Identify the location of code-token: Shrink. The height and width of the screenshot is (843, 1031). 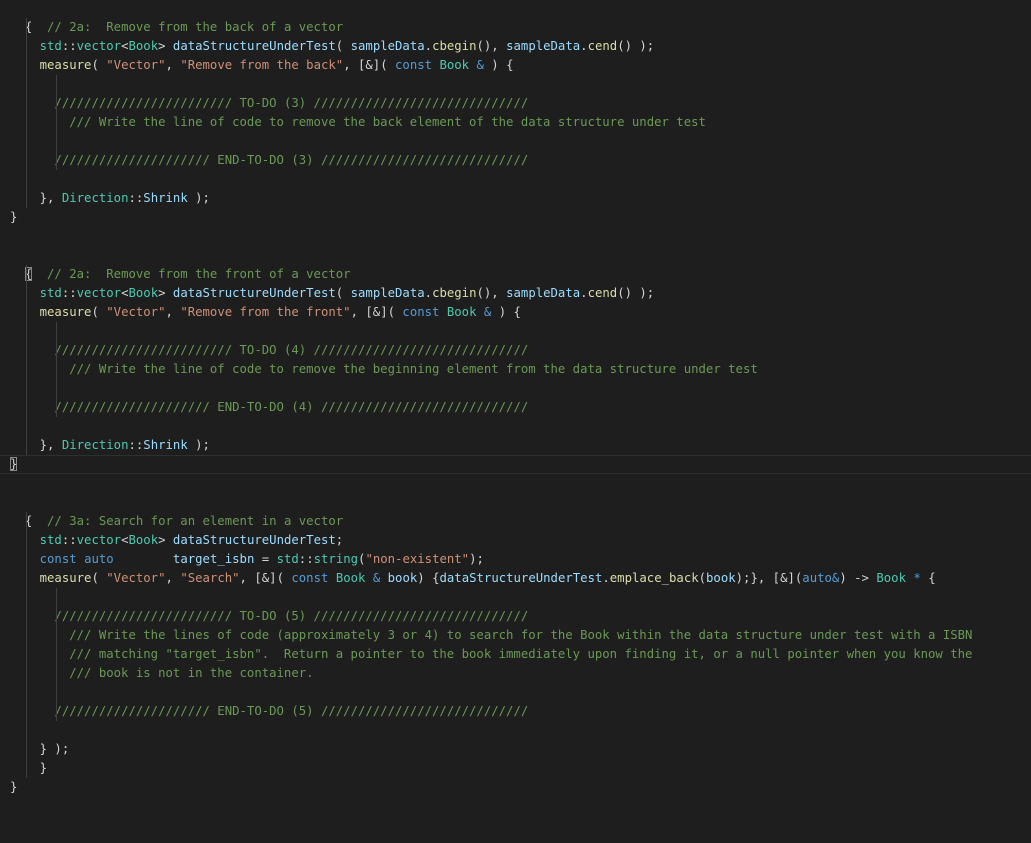
(165, 445).